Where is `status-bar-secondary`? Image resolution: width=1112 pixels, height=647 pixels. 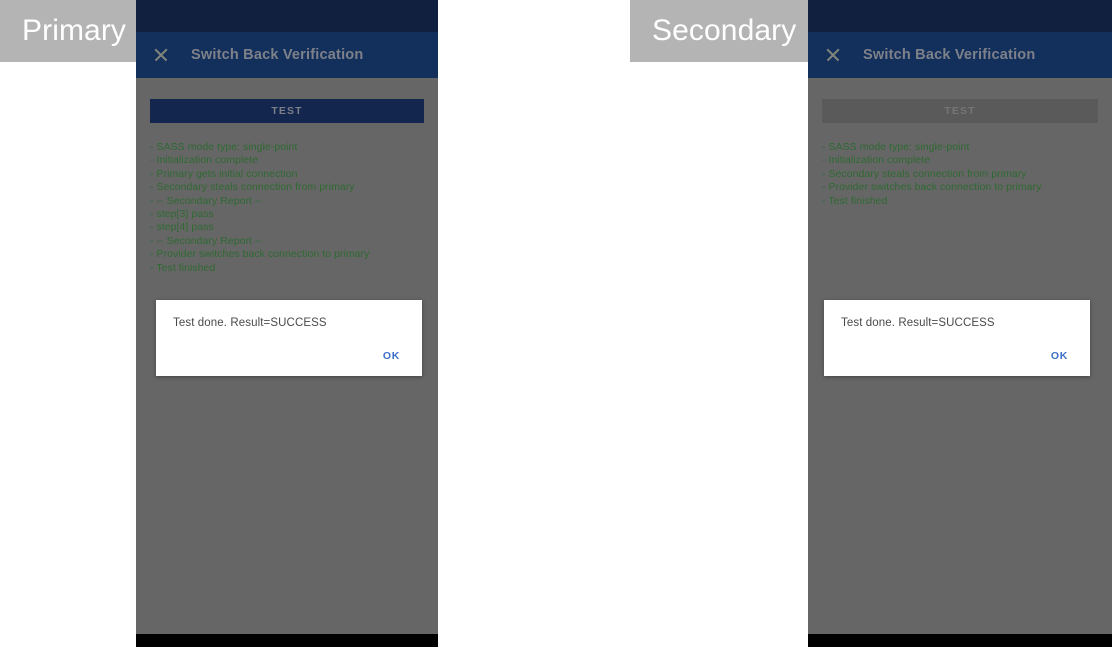
status-bar-secondary is located at coordinates (960, 16).